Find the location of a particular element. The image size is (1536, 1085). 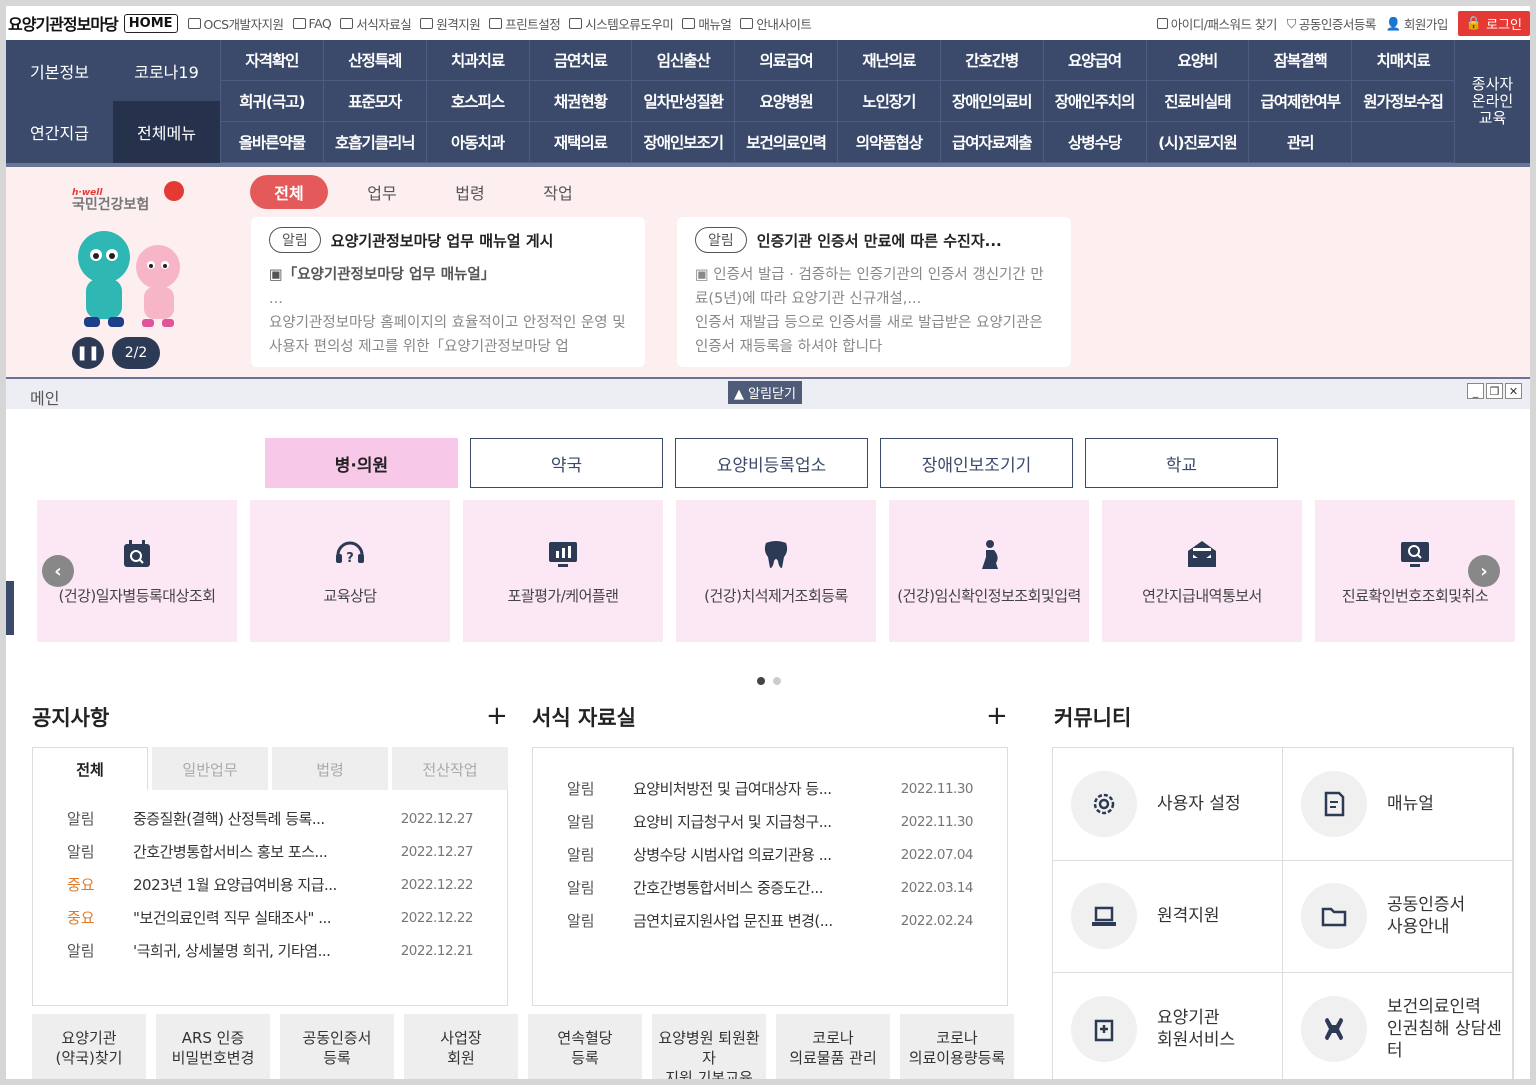

nav-menu-item: 치과치료 is located at coordinates (477, 60).